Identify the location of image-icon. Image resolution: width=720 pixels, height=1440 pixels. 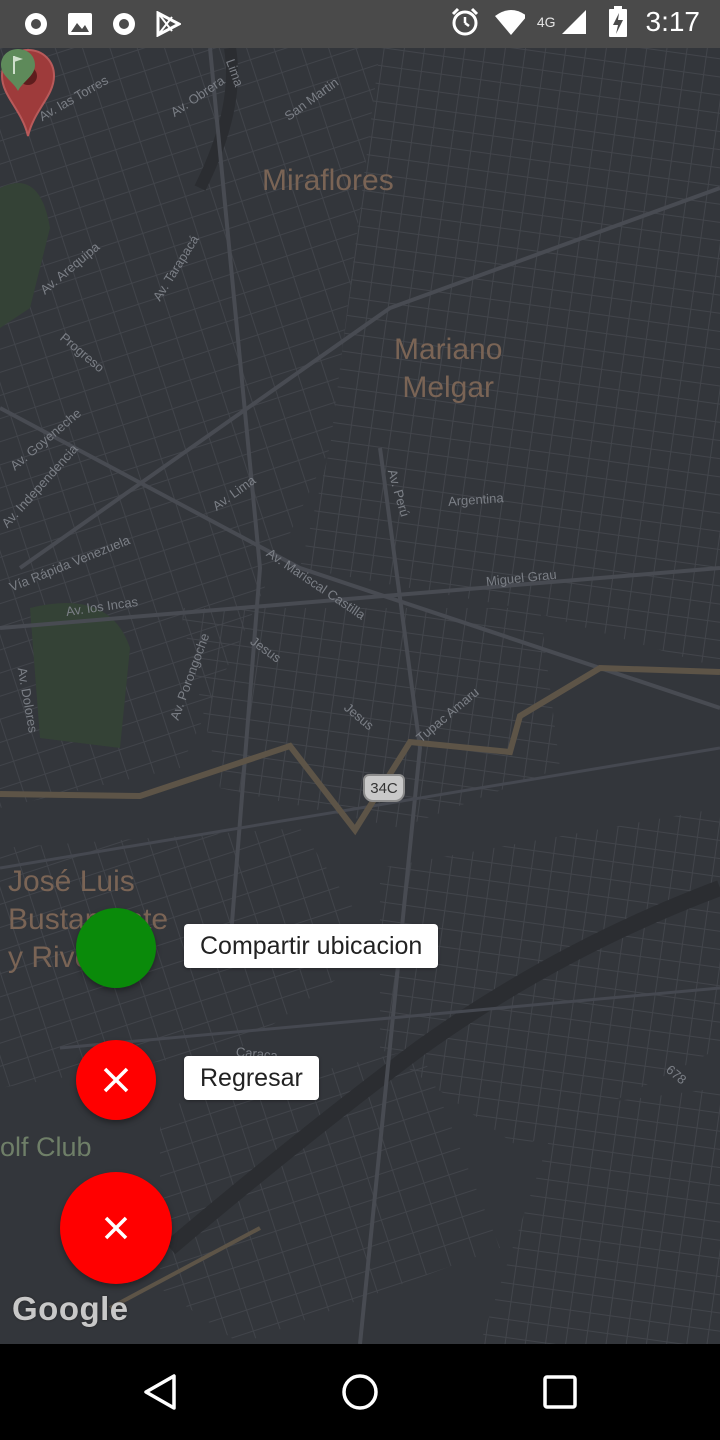
(80, 24).